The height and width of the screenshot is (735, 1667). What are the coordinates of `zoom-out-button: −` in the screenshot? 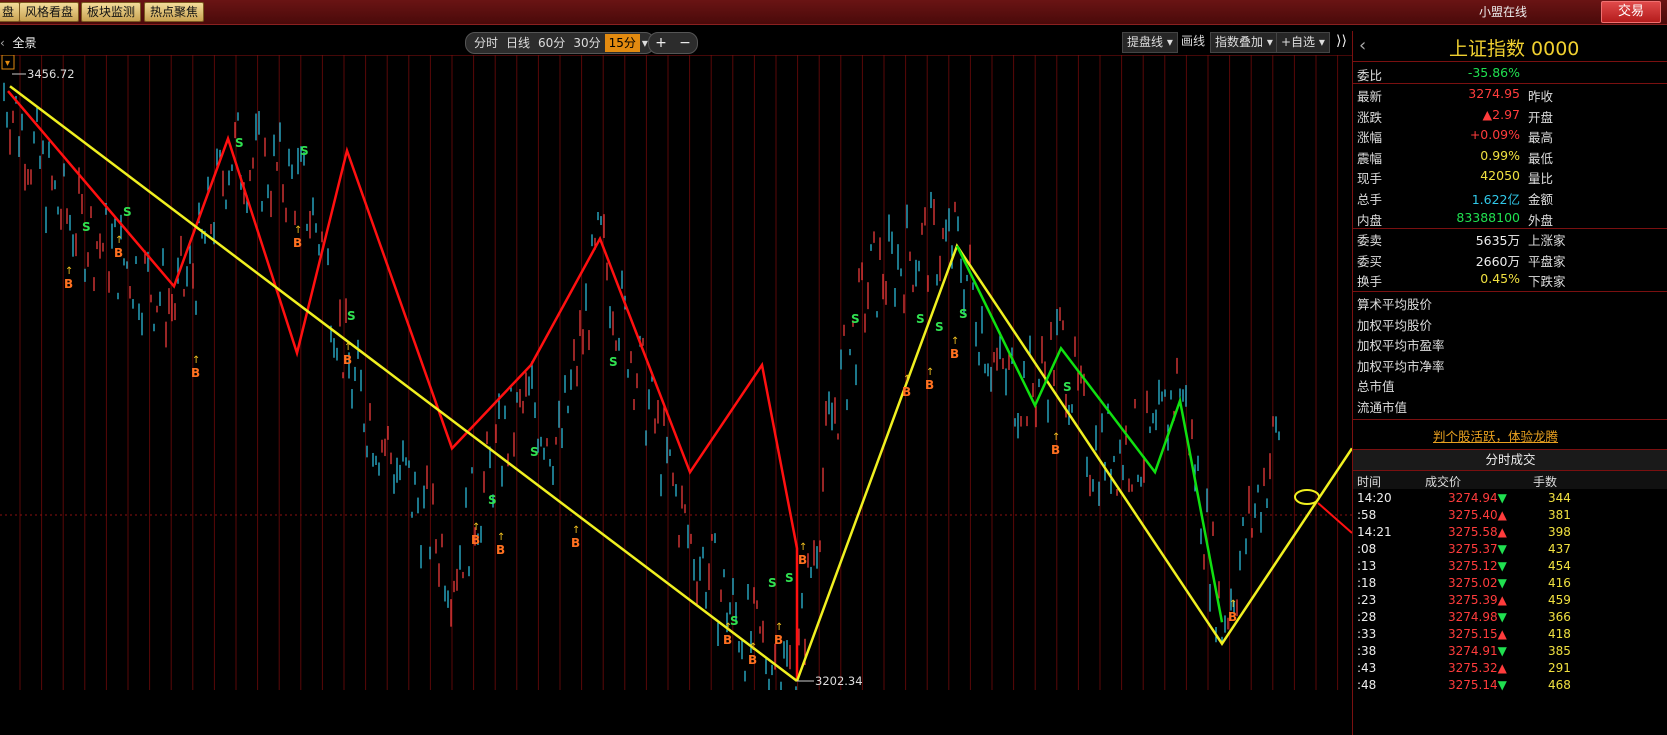 It's located at (685, 43).